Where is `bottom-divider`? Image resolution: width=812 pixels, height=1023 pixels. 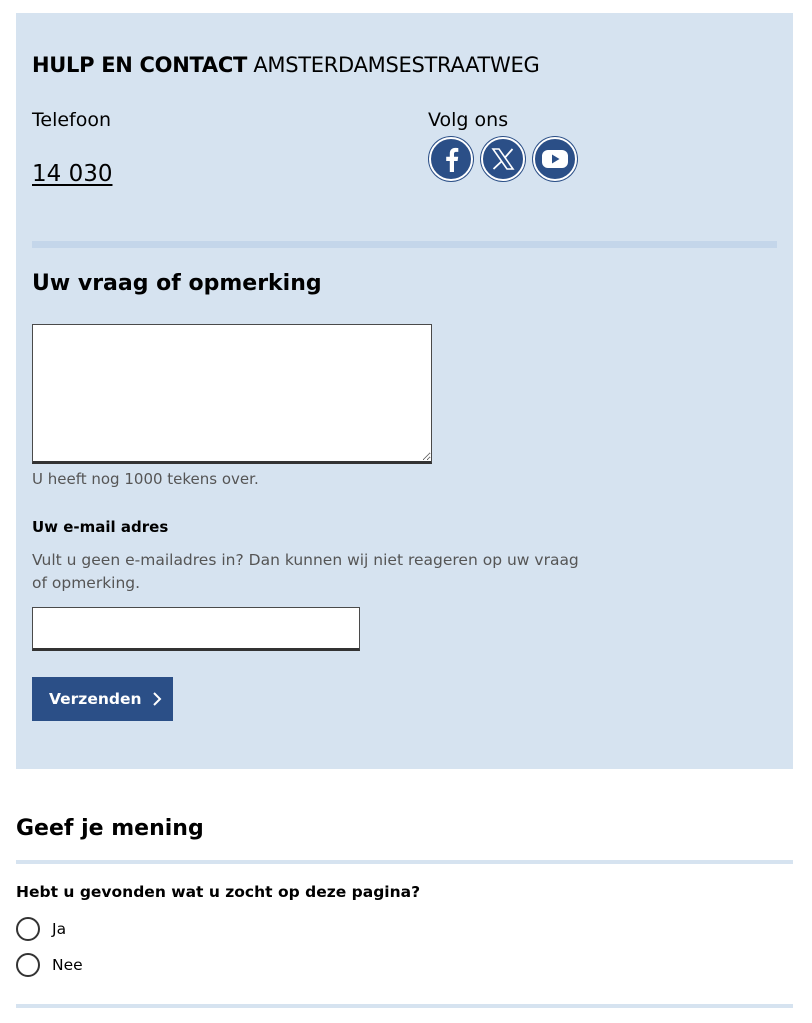
bottom-divider is located at coordinates (404, 1006).